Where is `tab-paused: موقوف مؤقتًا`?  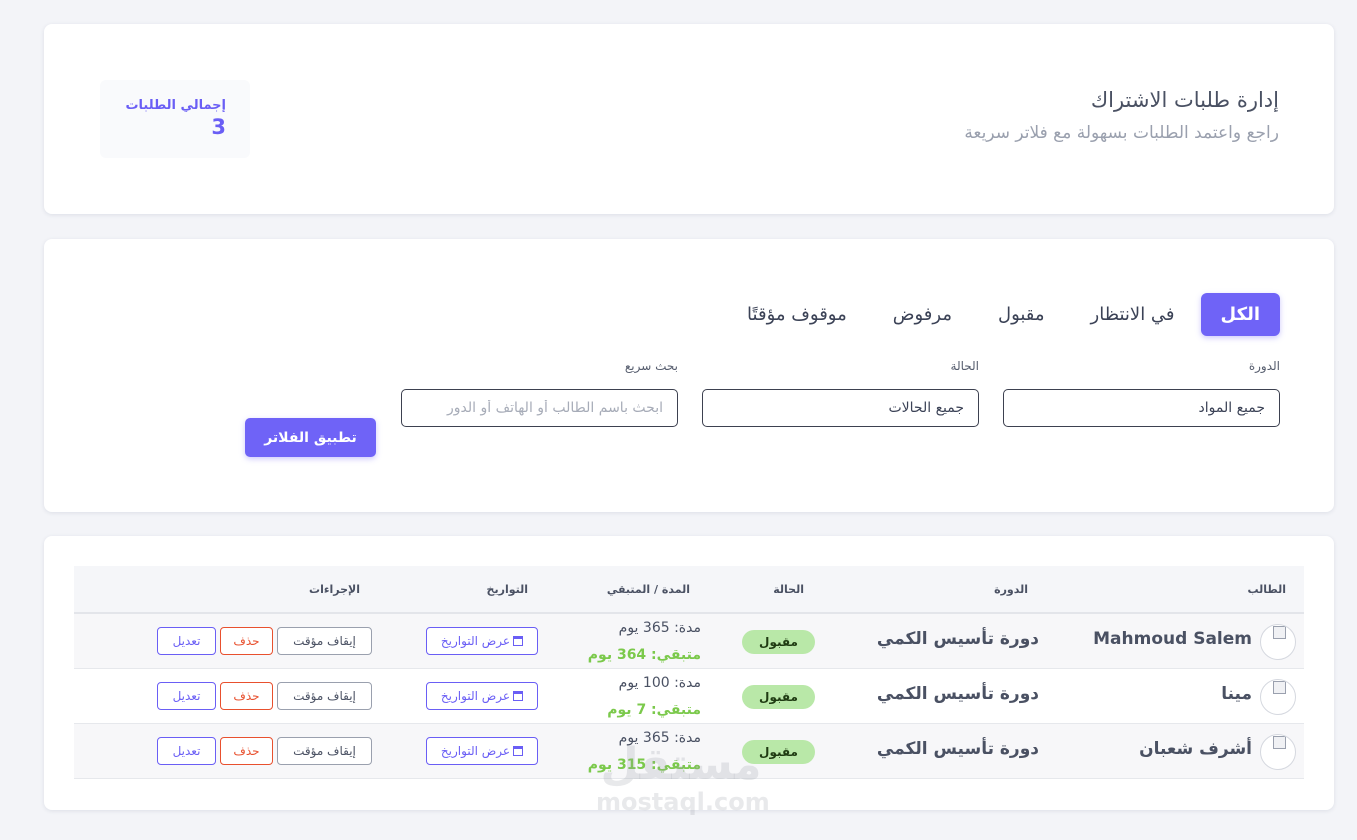
tab-paused: موقوف مؤقتًا is located at coordinates (797, 314).